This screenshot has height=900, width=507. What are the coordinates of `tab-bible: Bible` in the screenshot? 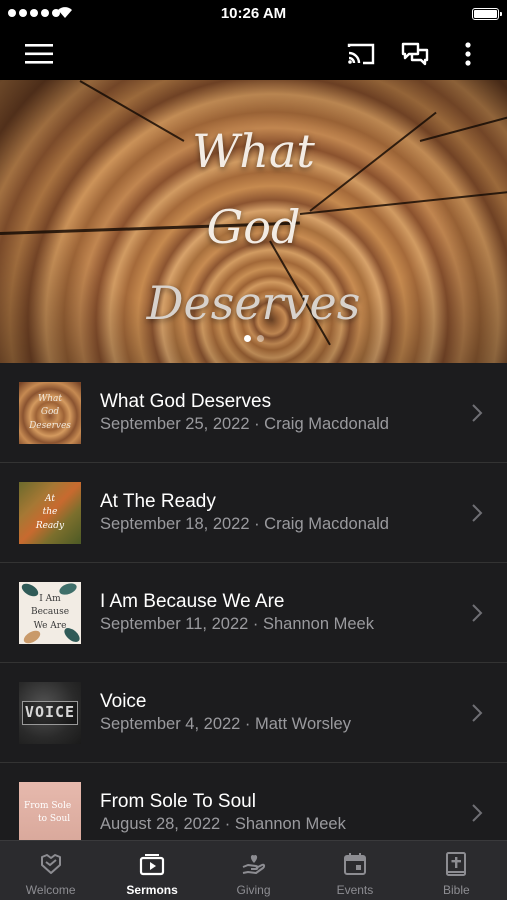 It's located at (456, 870).